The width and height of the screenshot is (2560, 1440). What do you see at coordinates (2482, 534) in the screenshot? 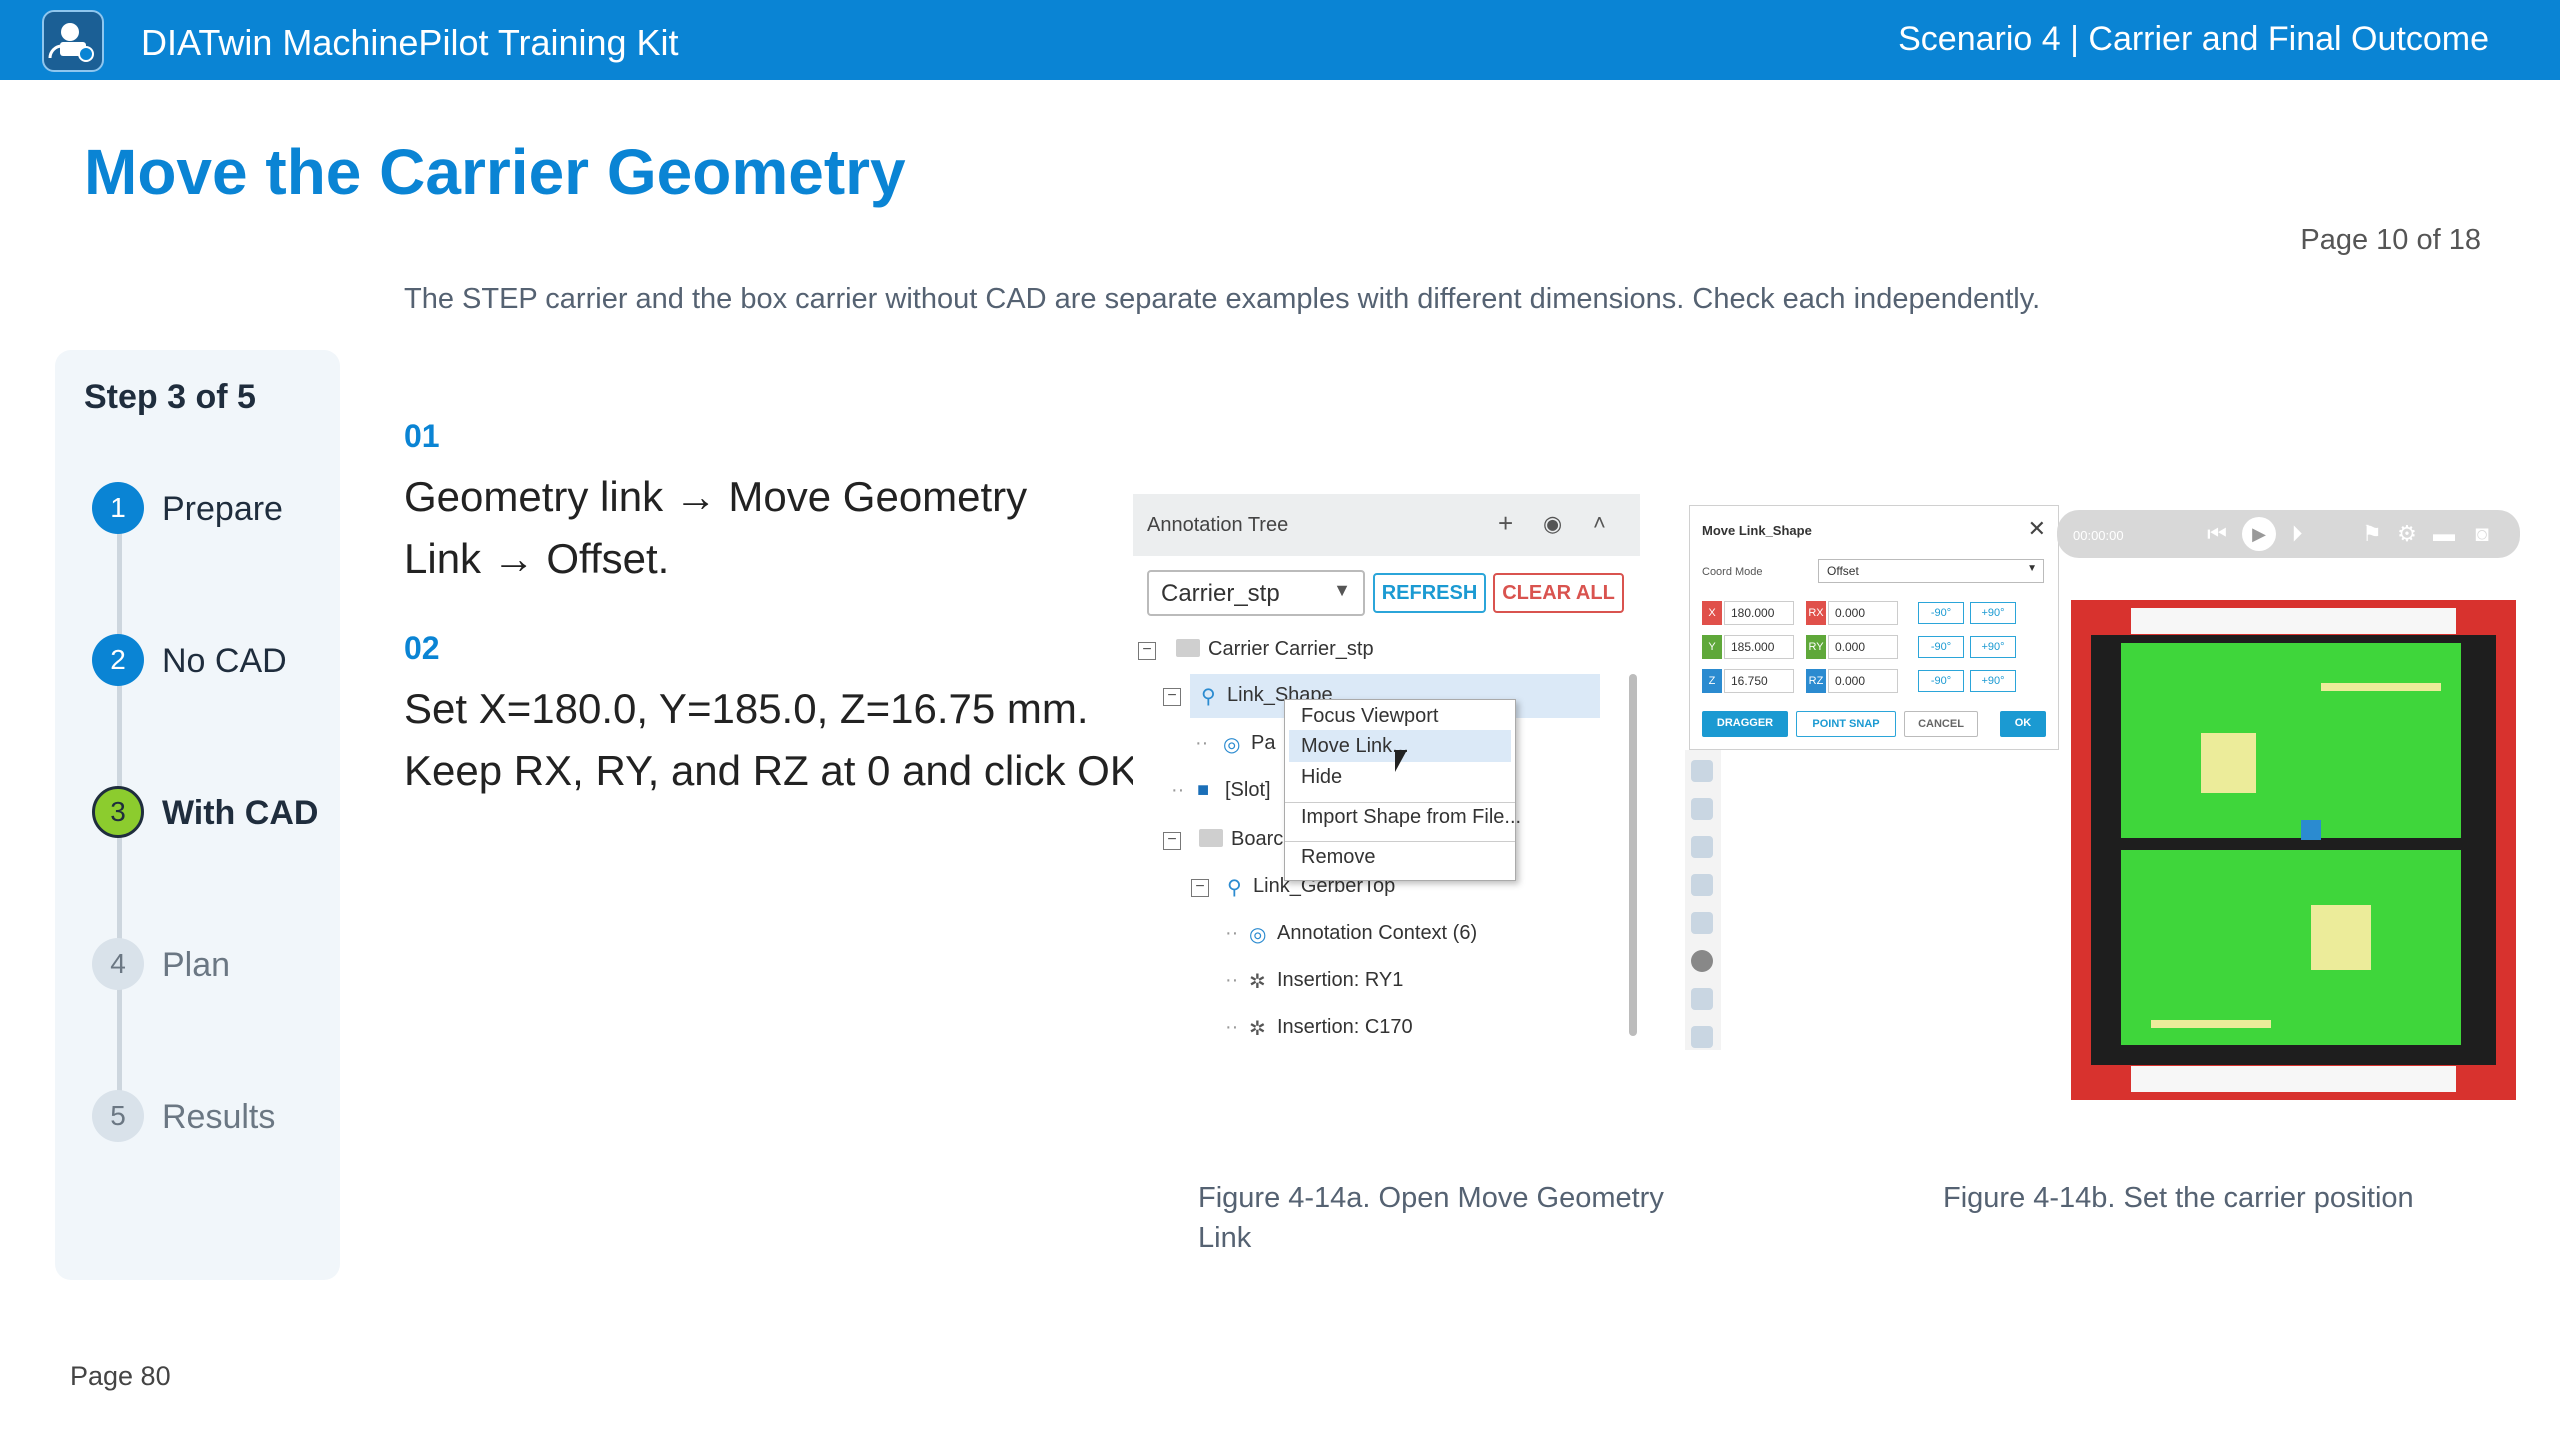
I see `camera-icon: ◙` at bounding box center [2482, 534].